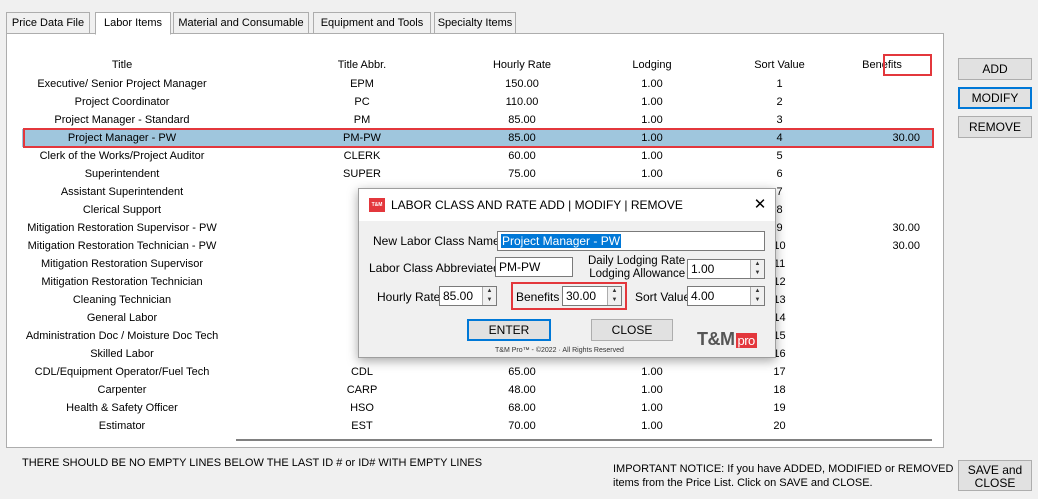 The width and height of the screenshot is (1038, 499). I want to click on tab-material-and-consumable: Material and Consumable, so click(241, 23).